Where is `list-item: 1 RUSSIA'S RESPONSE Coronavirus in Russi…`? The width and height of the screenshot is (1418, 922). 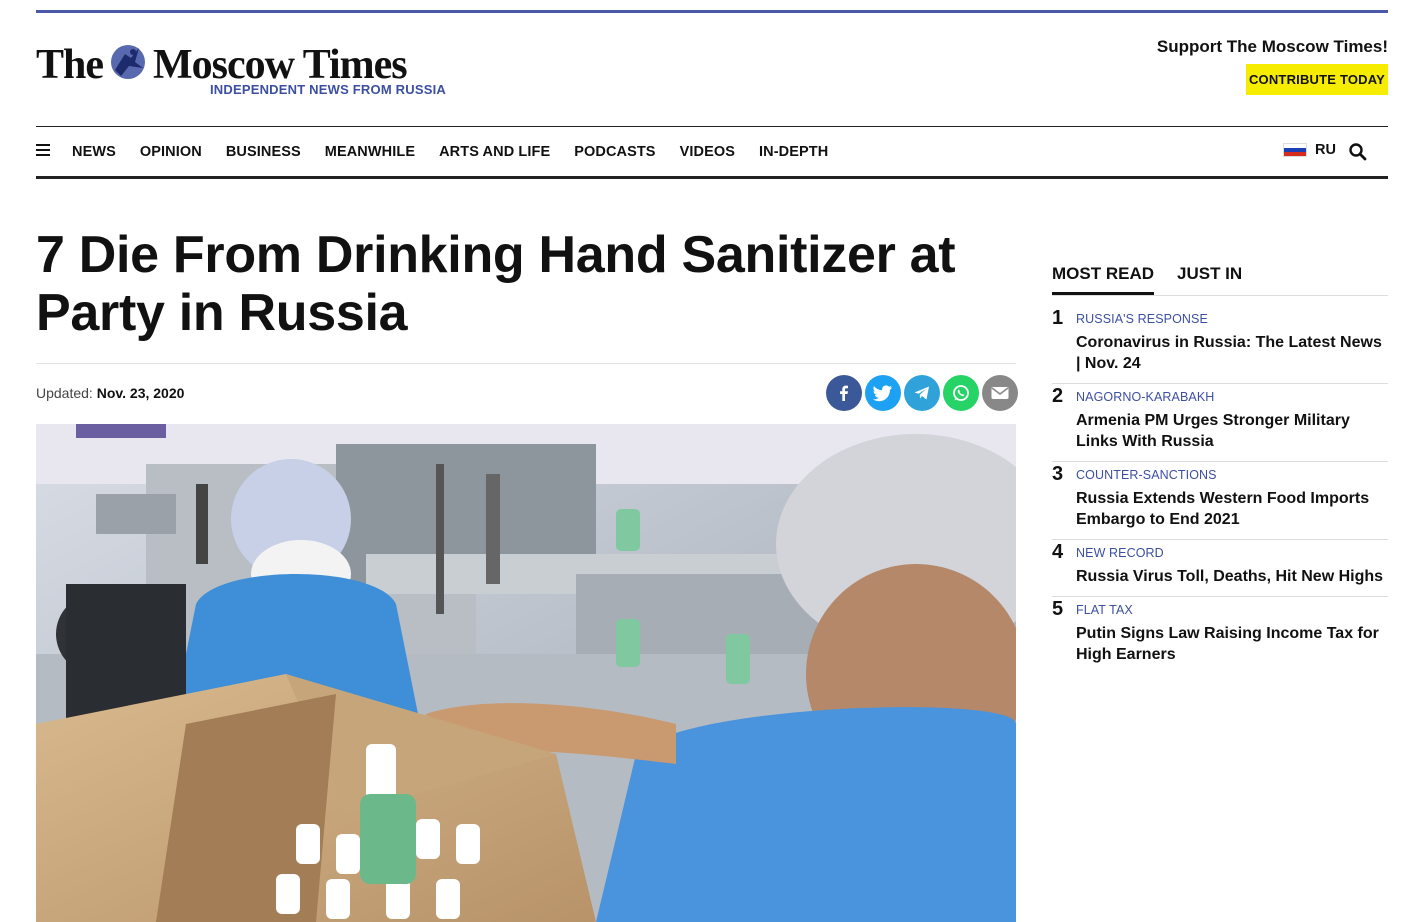 list-item: 1 RUSSIA'S RESPONSE Coronavirus in Russi… is located at coordinates (1220, 345).